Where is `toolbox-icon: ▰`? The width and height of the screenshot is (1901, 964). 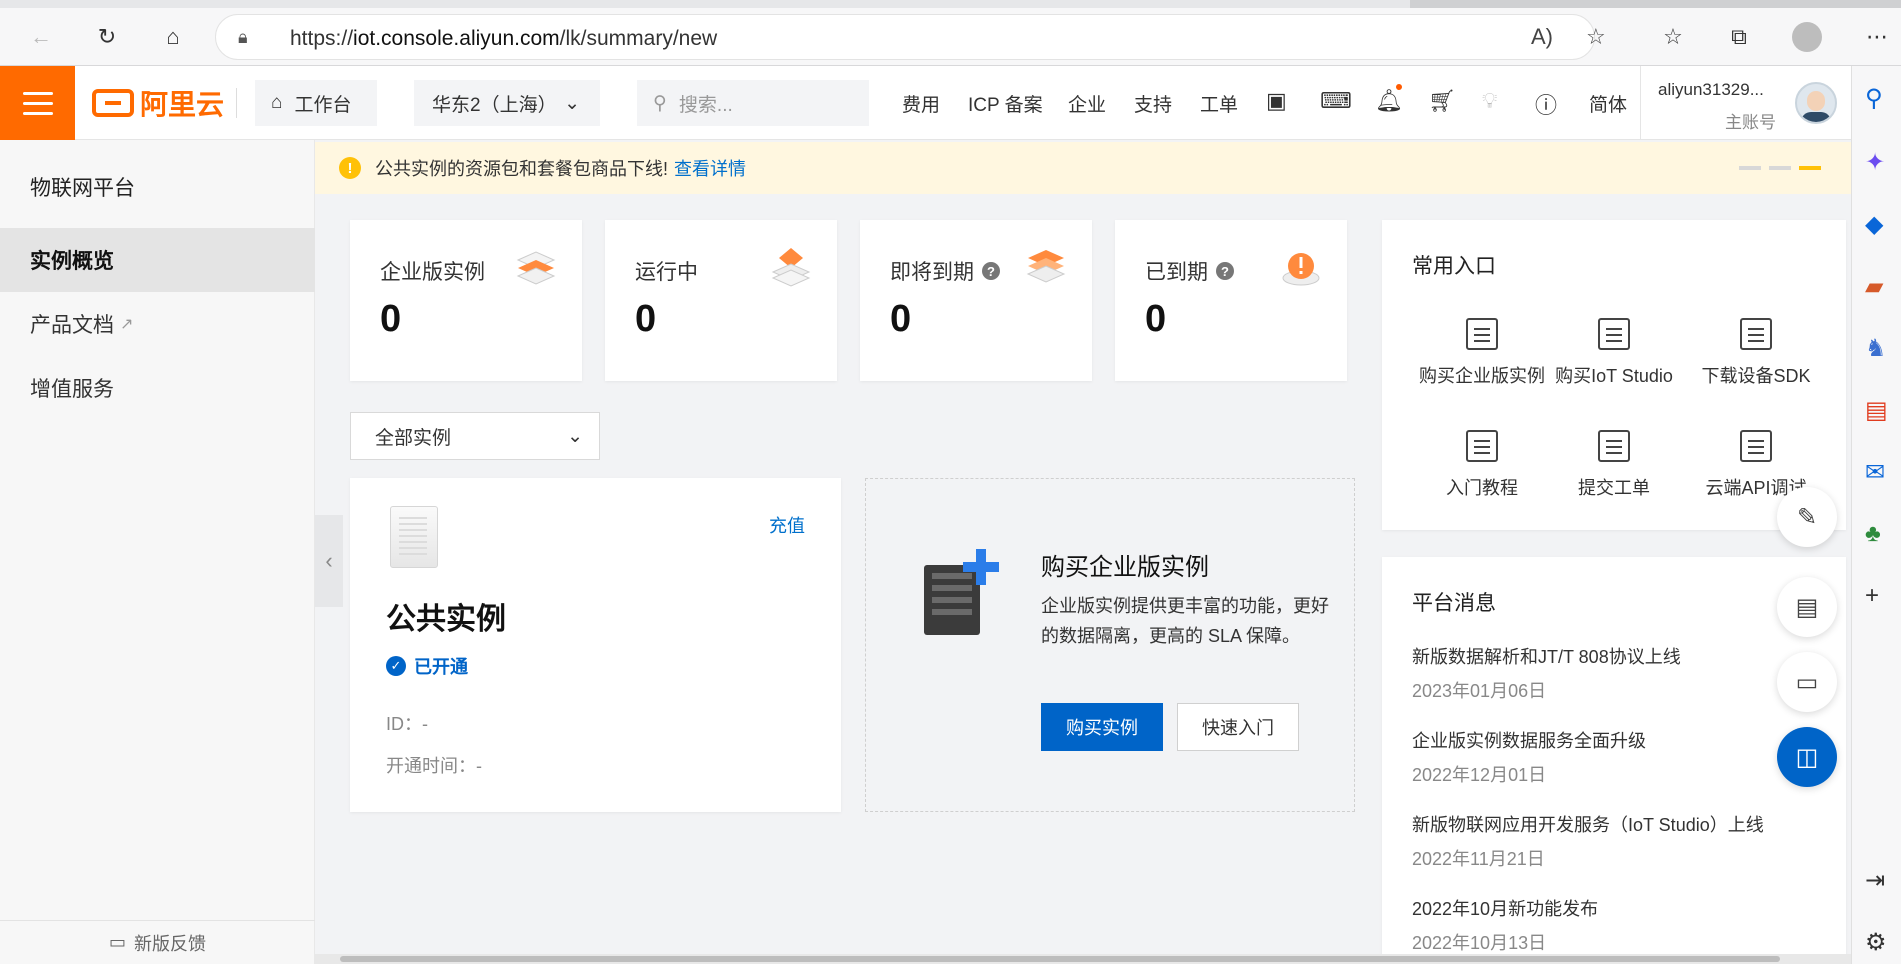 toolbox-icon: ▰ is located at coordinates (1874, 286).